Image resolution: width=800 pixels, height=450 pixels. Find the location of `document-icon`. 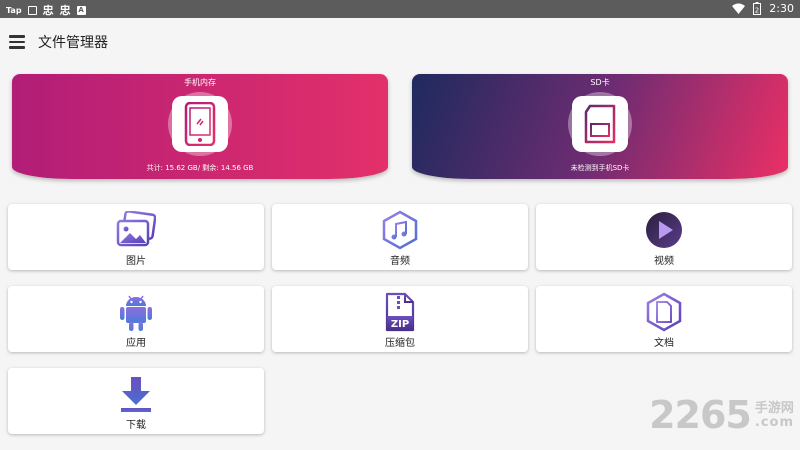

document-icon is located at coordinates (664, 312).